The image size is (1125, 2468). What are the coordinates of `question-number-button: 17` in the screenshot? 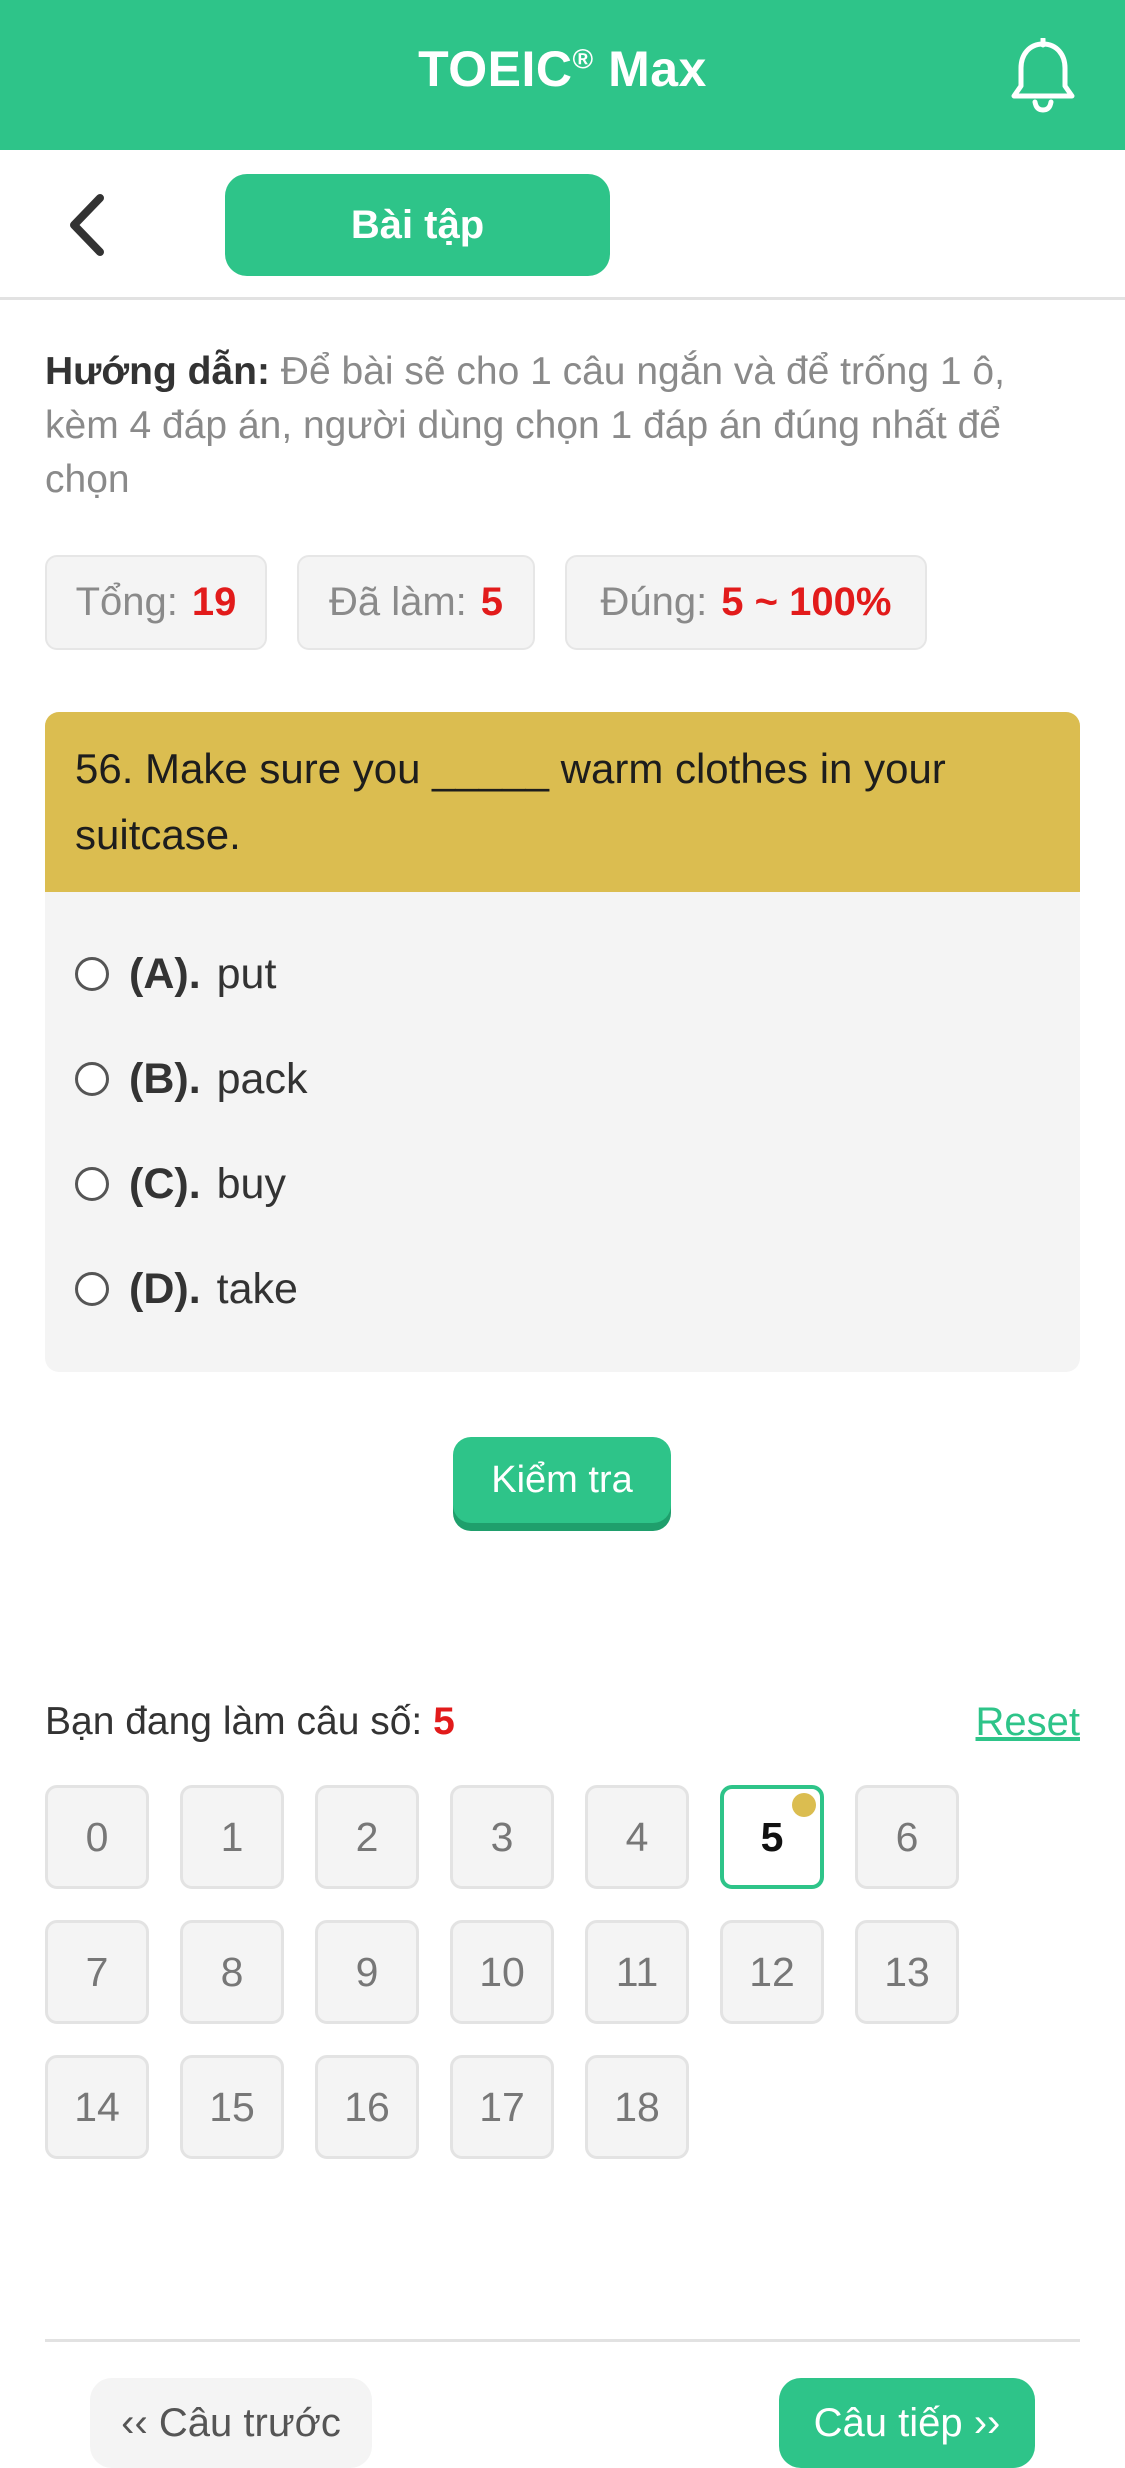 It's located at (502, 2107).